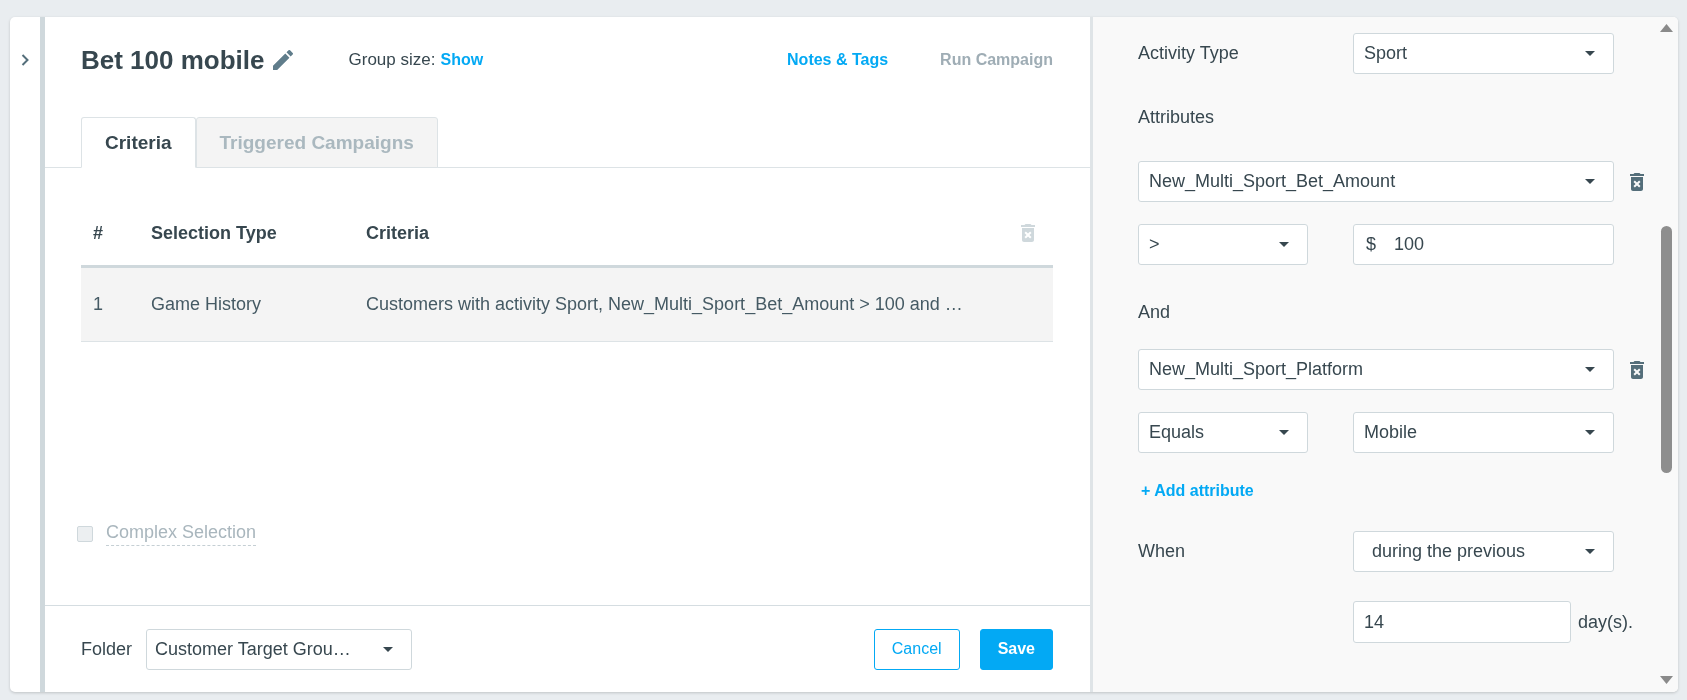 This screenshot has height=700, width=1687. Describe the element at coordinates (98, 233) in the screenshot. I see `column-header: #` at that location.